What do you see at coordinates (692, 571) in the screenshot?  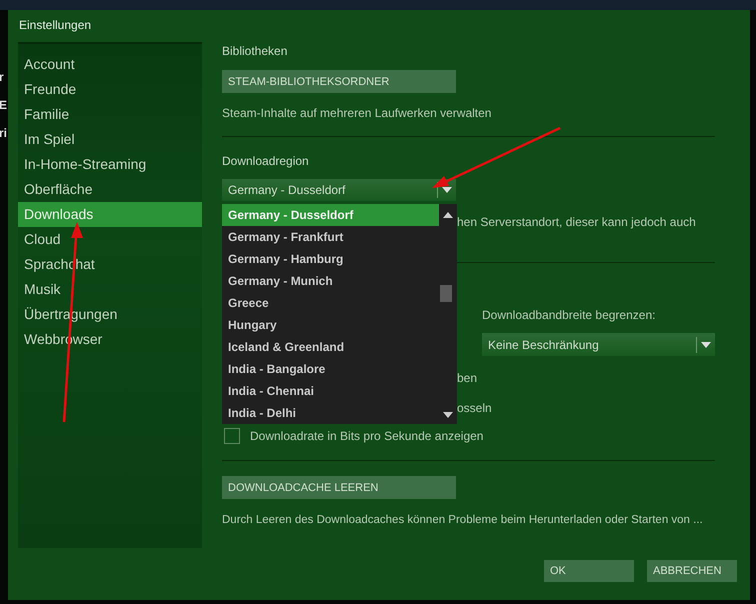 I see `dialog-button: ABBRECHEN` at bounding box center [692, 571].